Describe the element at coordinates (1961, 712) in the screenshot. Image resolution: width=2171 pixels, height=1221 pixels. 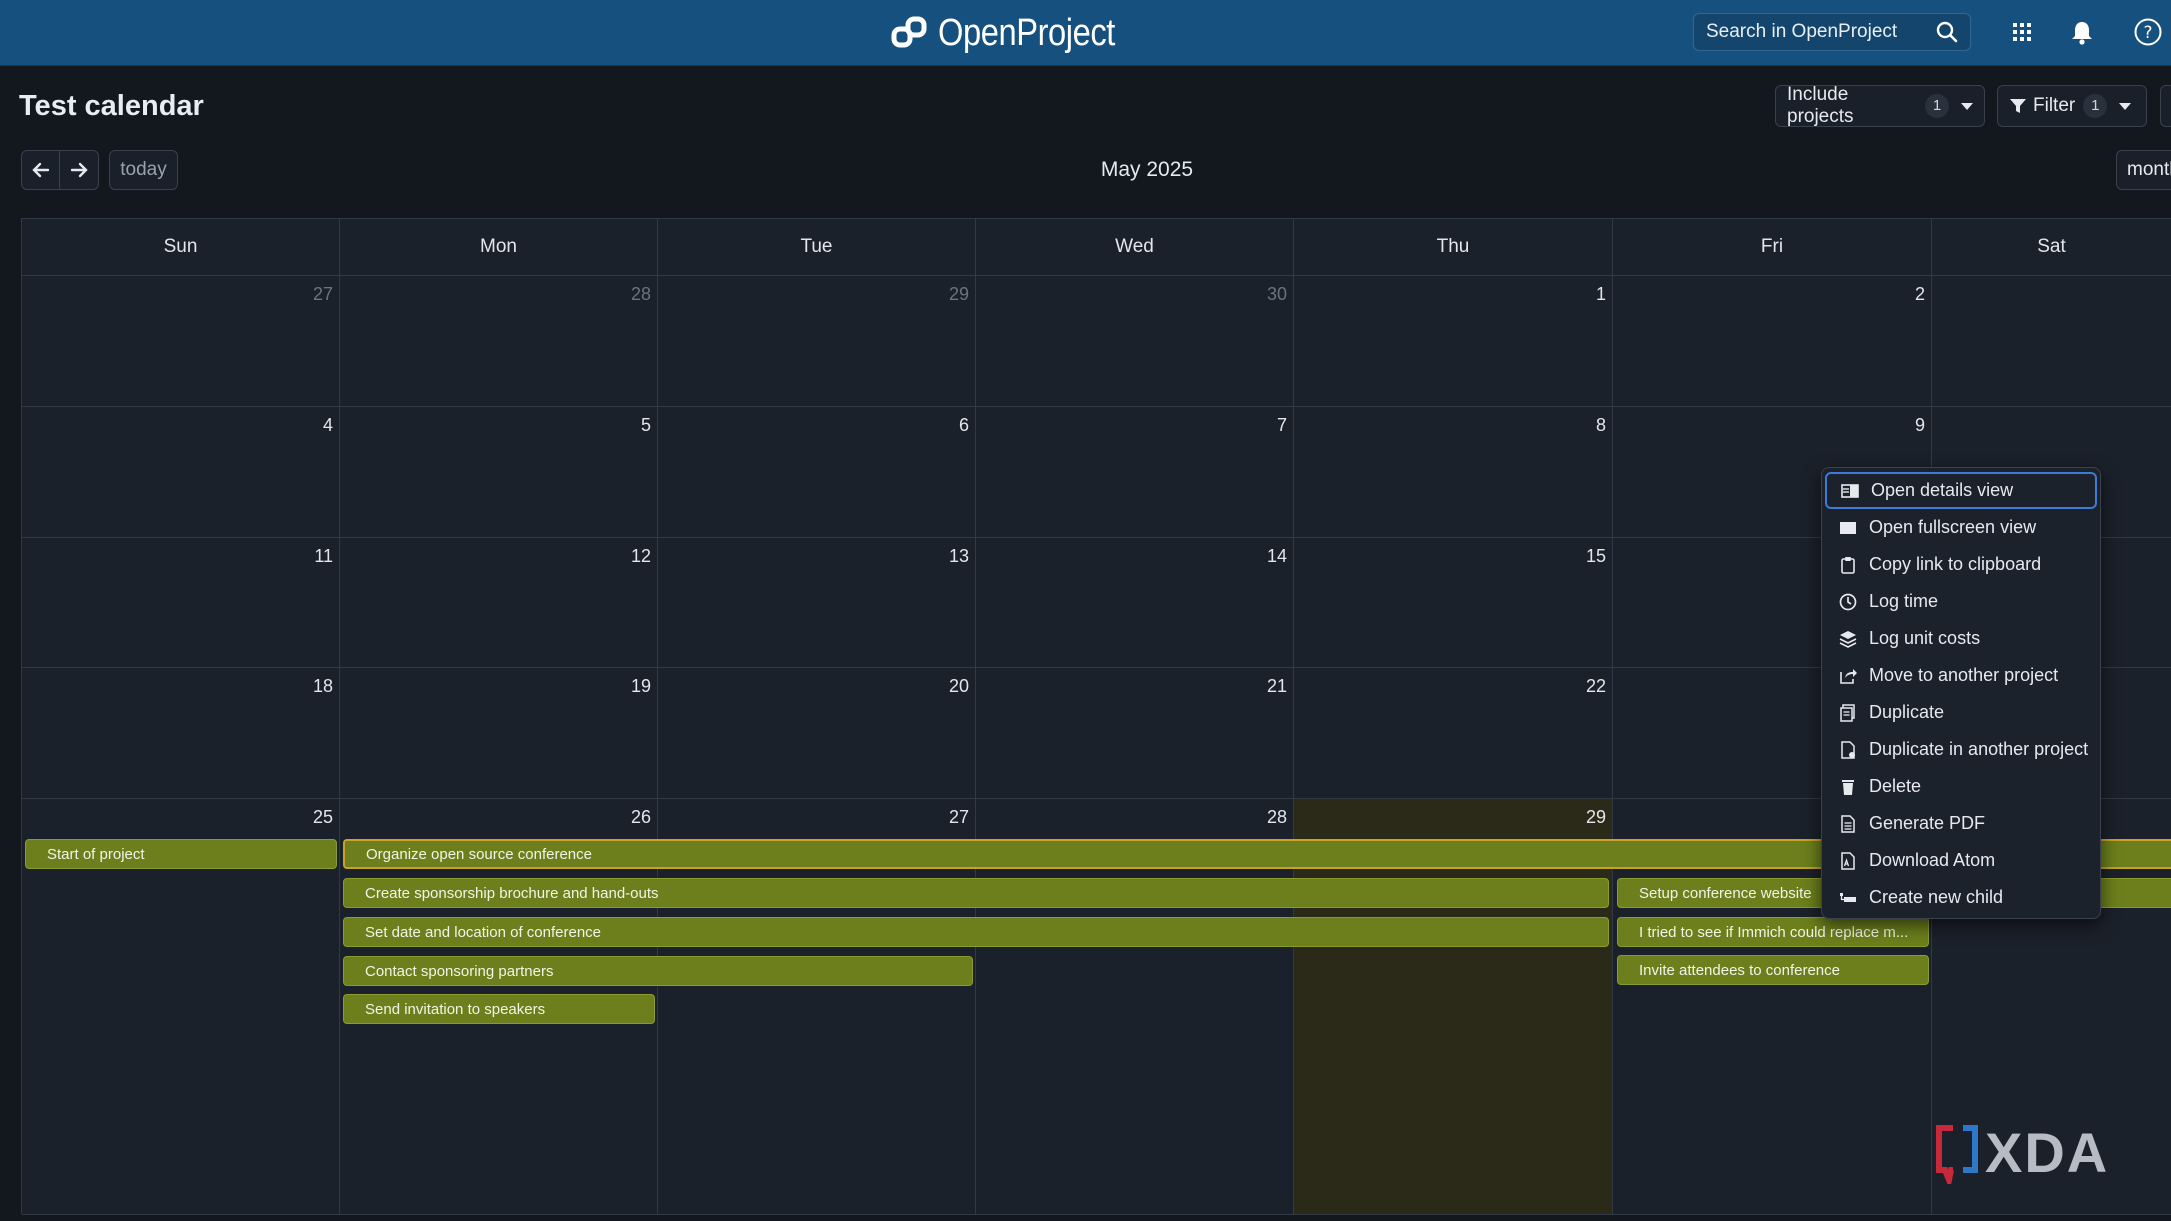
I see `menu-item-duplicate: Duplicate` at that location.